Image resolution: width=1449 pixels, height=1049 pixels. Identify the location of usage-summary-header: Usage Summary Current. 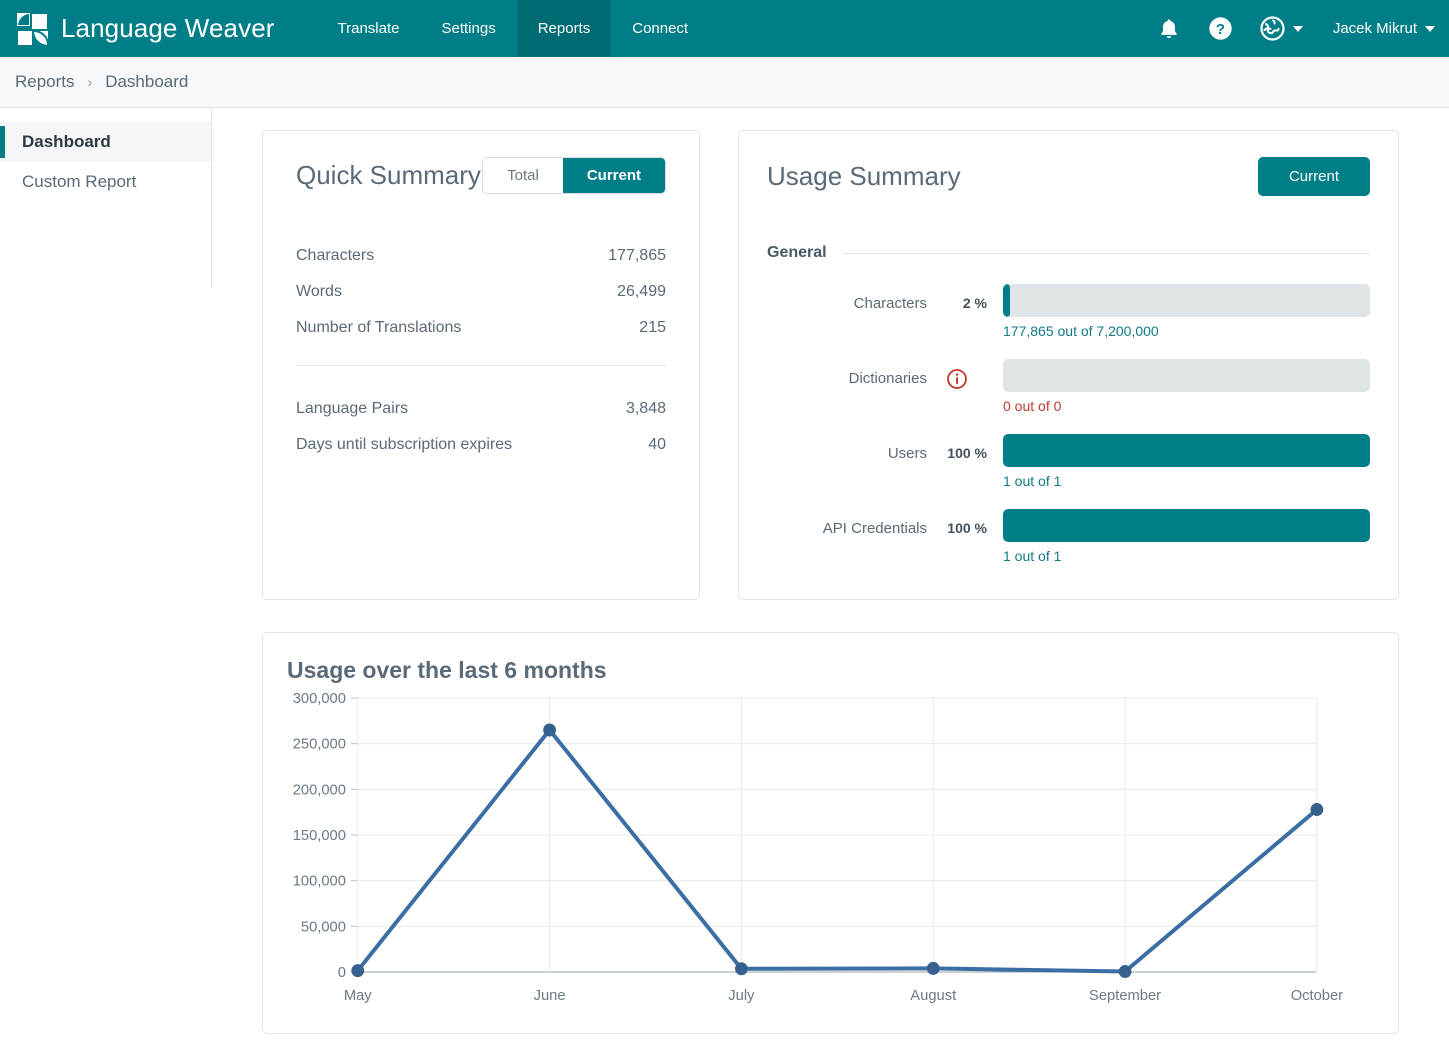
(1068, 176).